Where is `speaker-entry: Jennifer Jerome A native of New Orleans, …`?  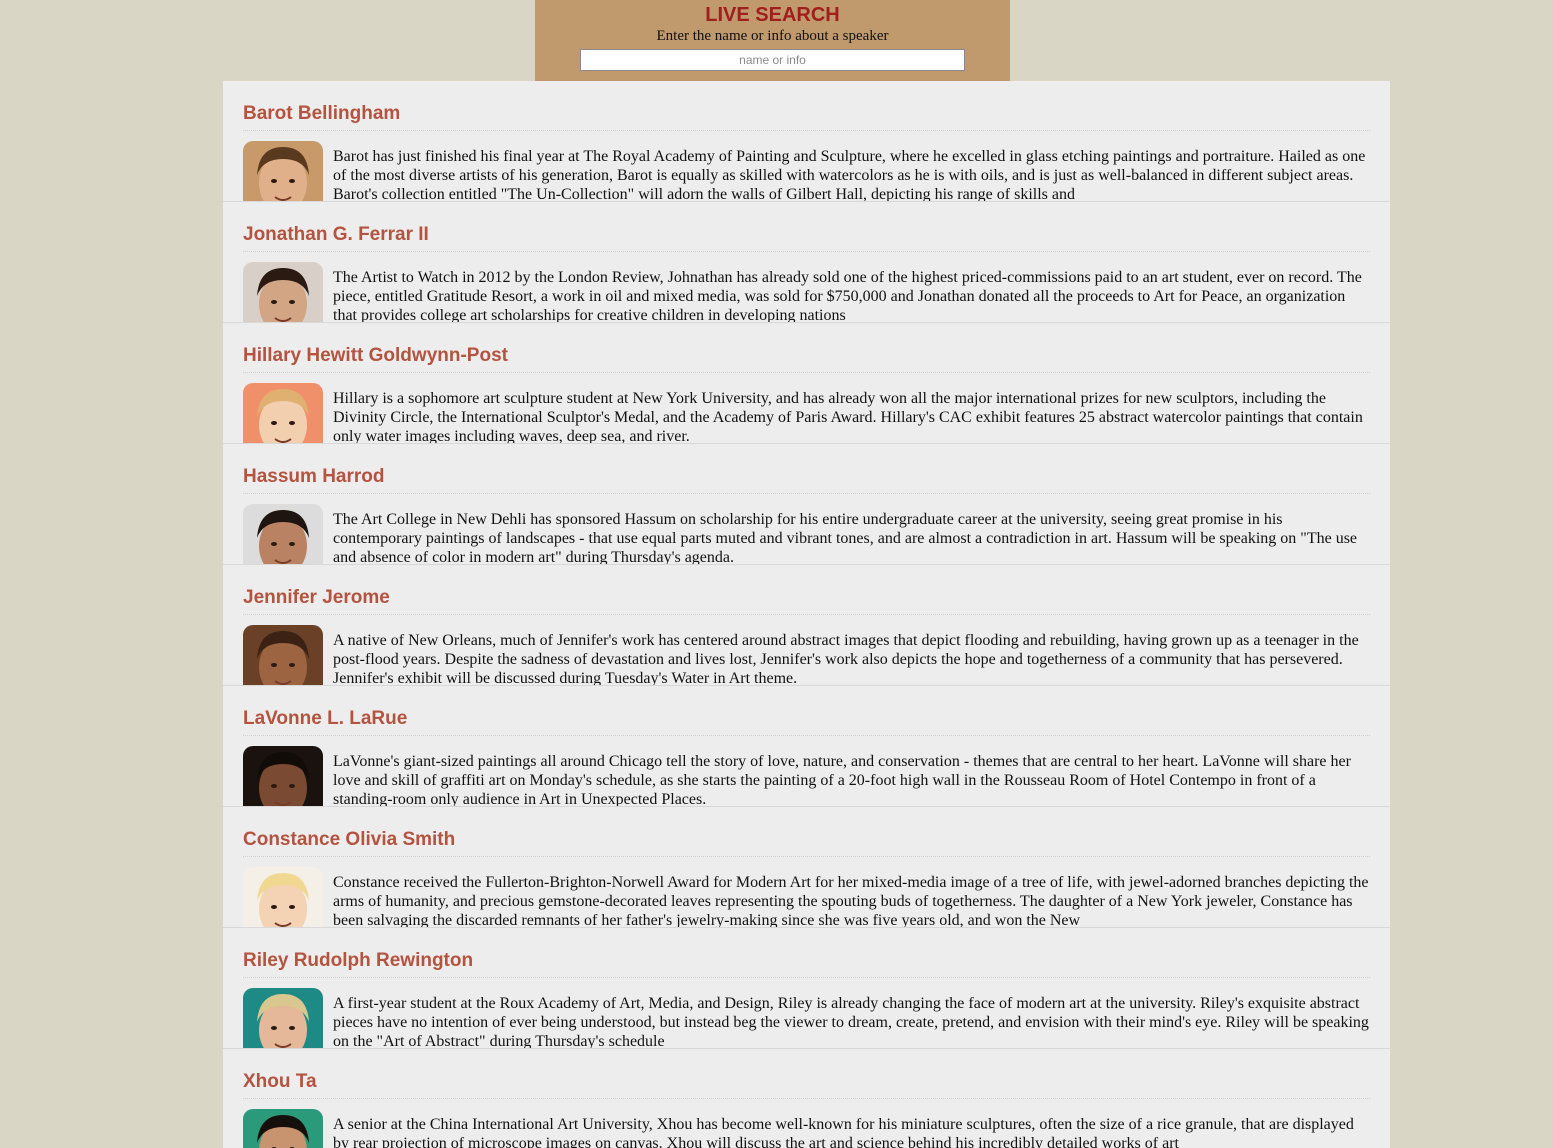
speaker-entry: Jennifer Jerome A native of New Orleans, … is located at coordinates (806, 625).